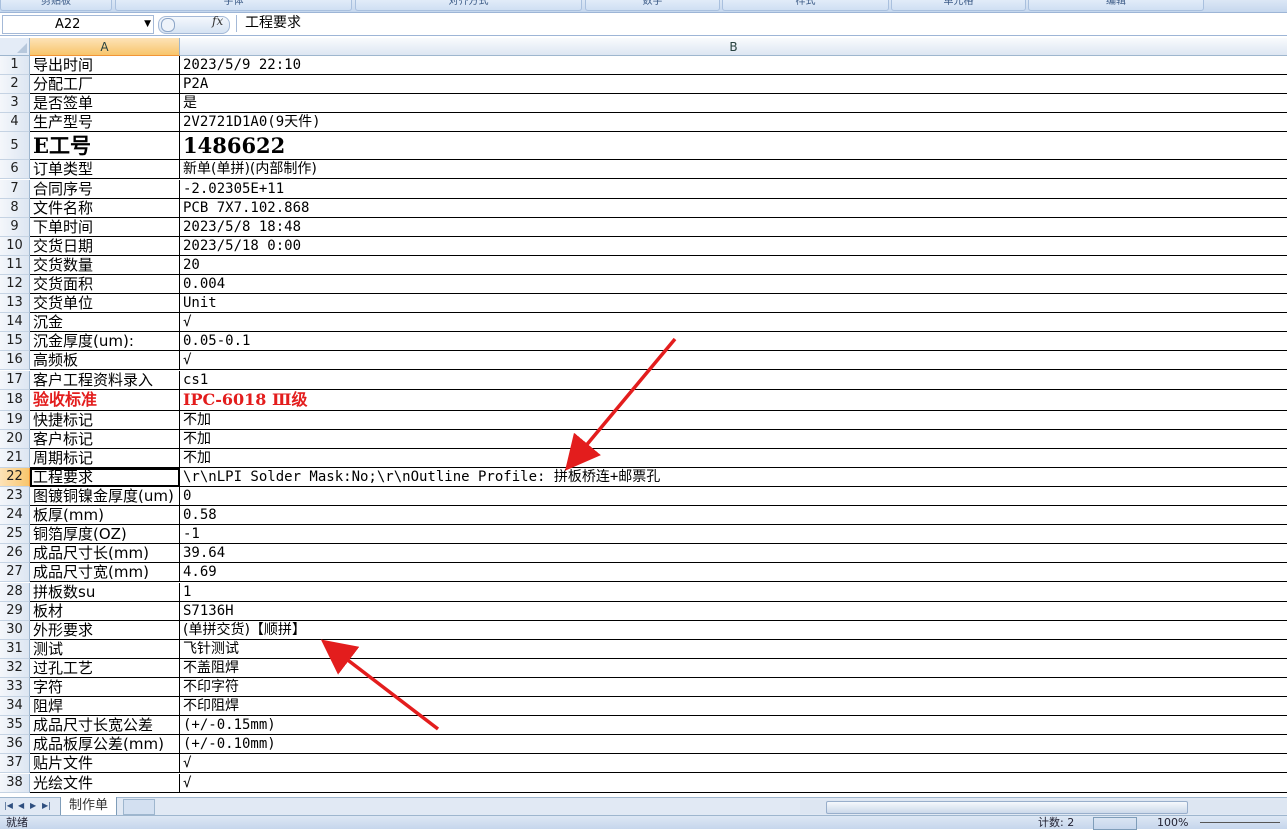  Describe the element at coordinates (15, 497) in the screenshot. I see `row-header: 23` at that location.